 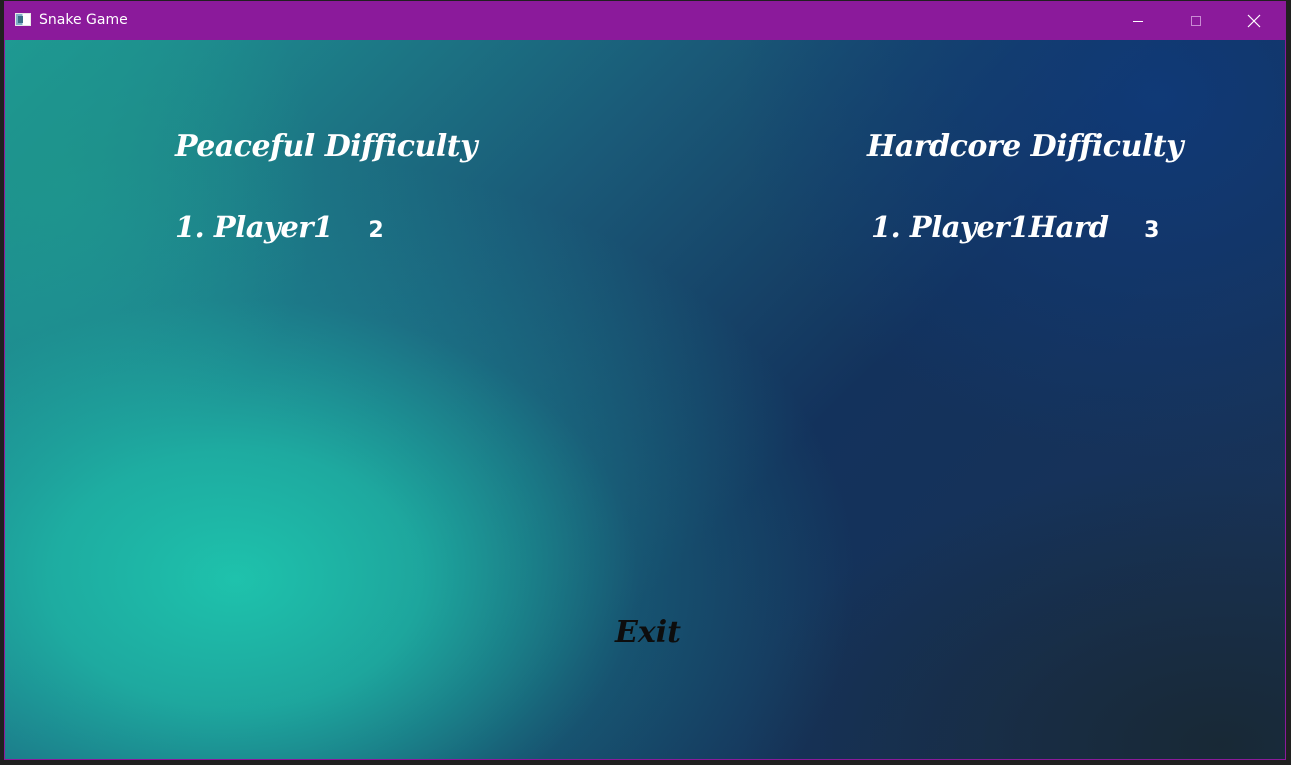 What do you see at coordinates (376, 230) in the screenshot?
I see `entry-score: 2` at bounding box center [376, 230].